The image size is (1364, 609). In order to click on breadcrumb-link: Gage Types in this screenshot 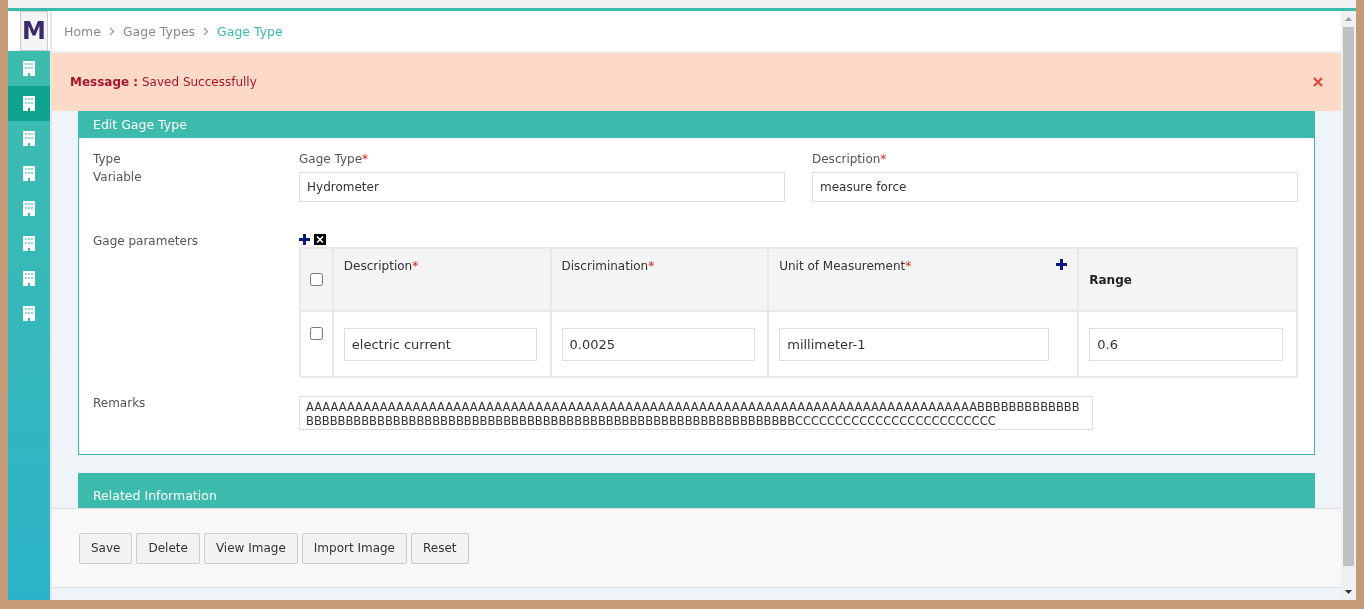, I will do `click(159, 31)`.